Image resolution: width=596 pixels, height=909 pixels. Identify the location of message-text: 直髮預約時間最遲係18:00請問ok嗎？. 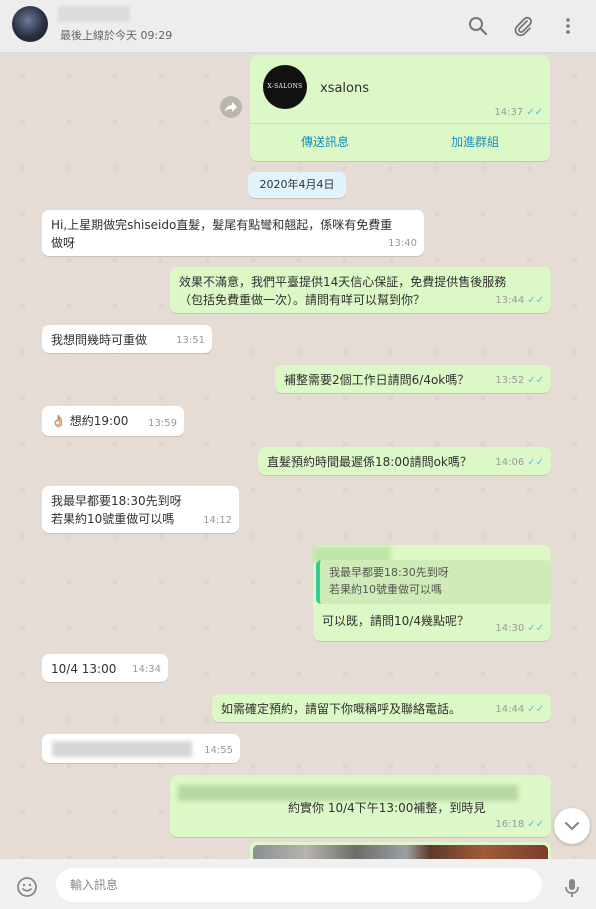
(369, 462).